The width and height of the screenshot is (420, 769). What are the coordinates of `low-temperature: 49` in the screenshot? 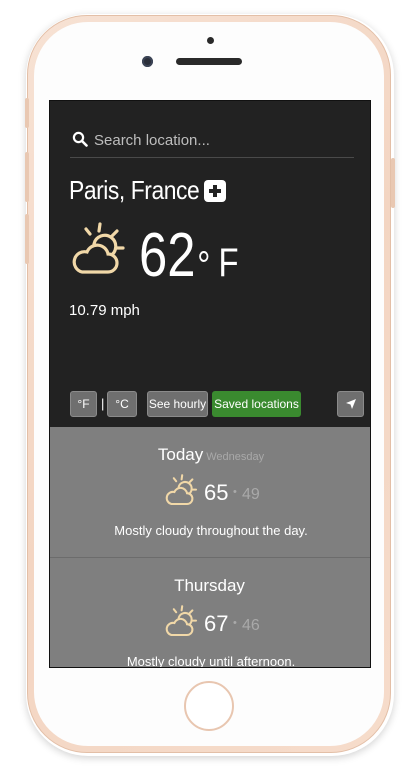 It's located at (251, 494).